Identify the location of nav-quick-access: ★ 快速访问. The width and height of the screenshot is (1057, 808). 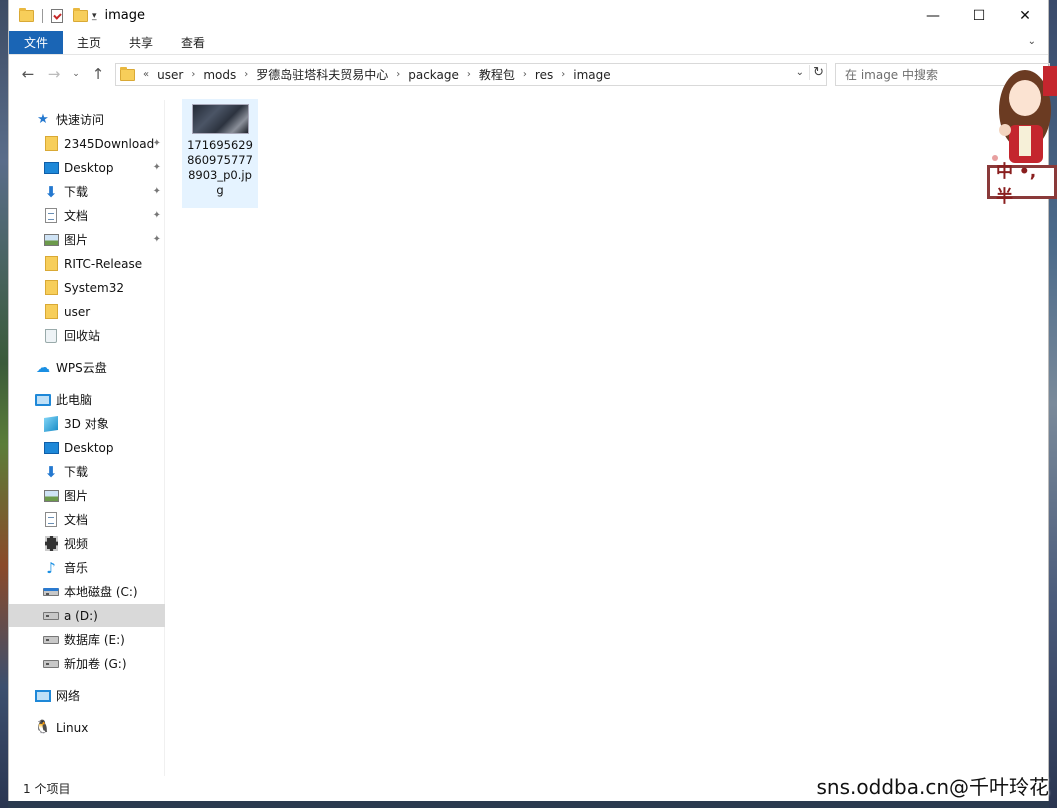
(87, 119).